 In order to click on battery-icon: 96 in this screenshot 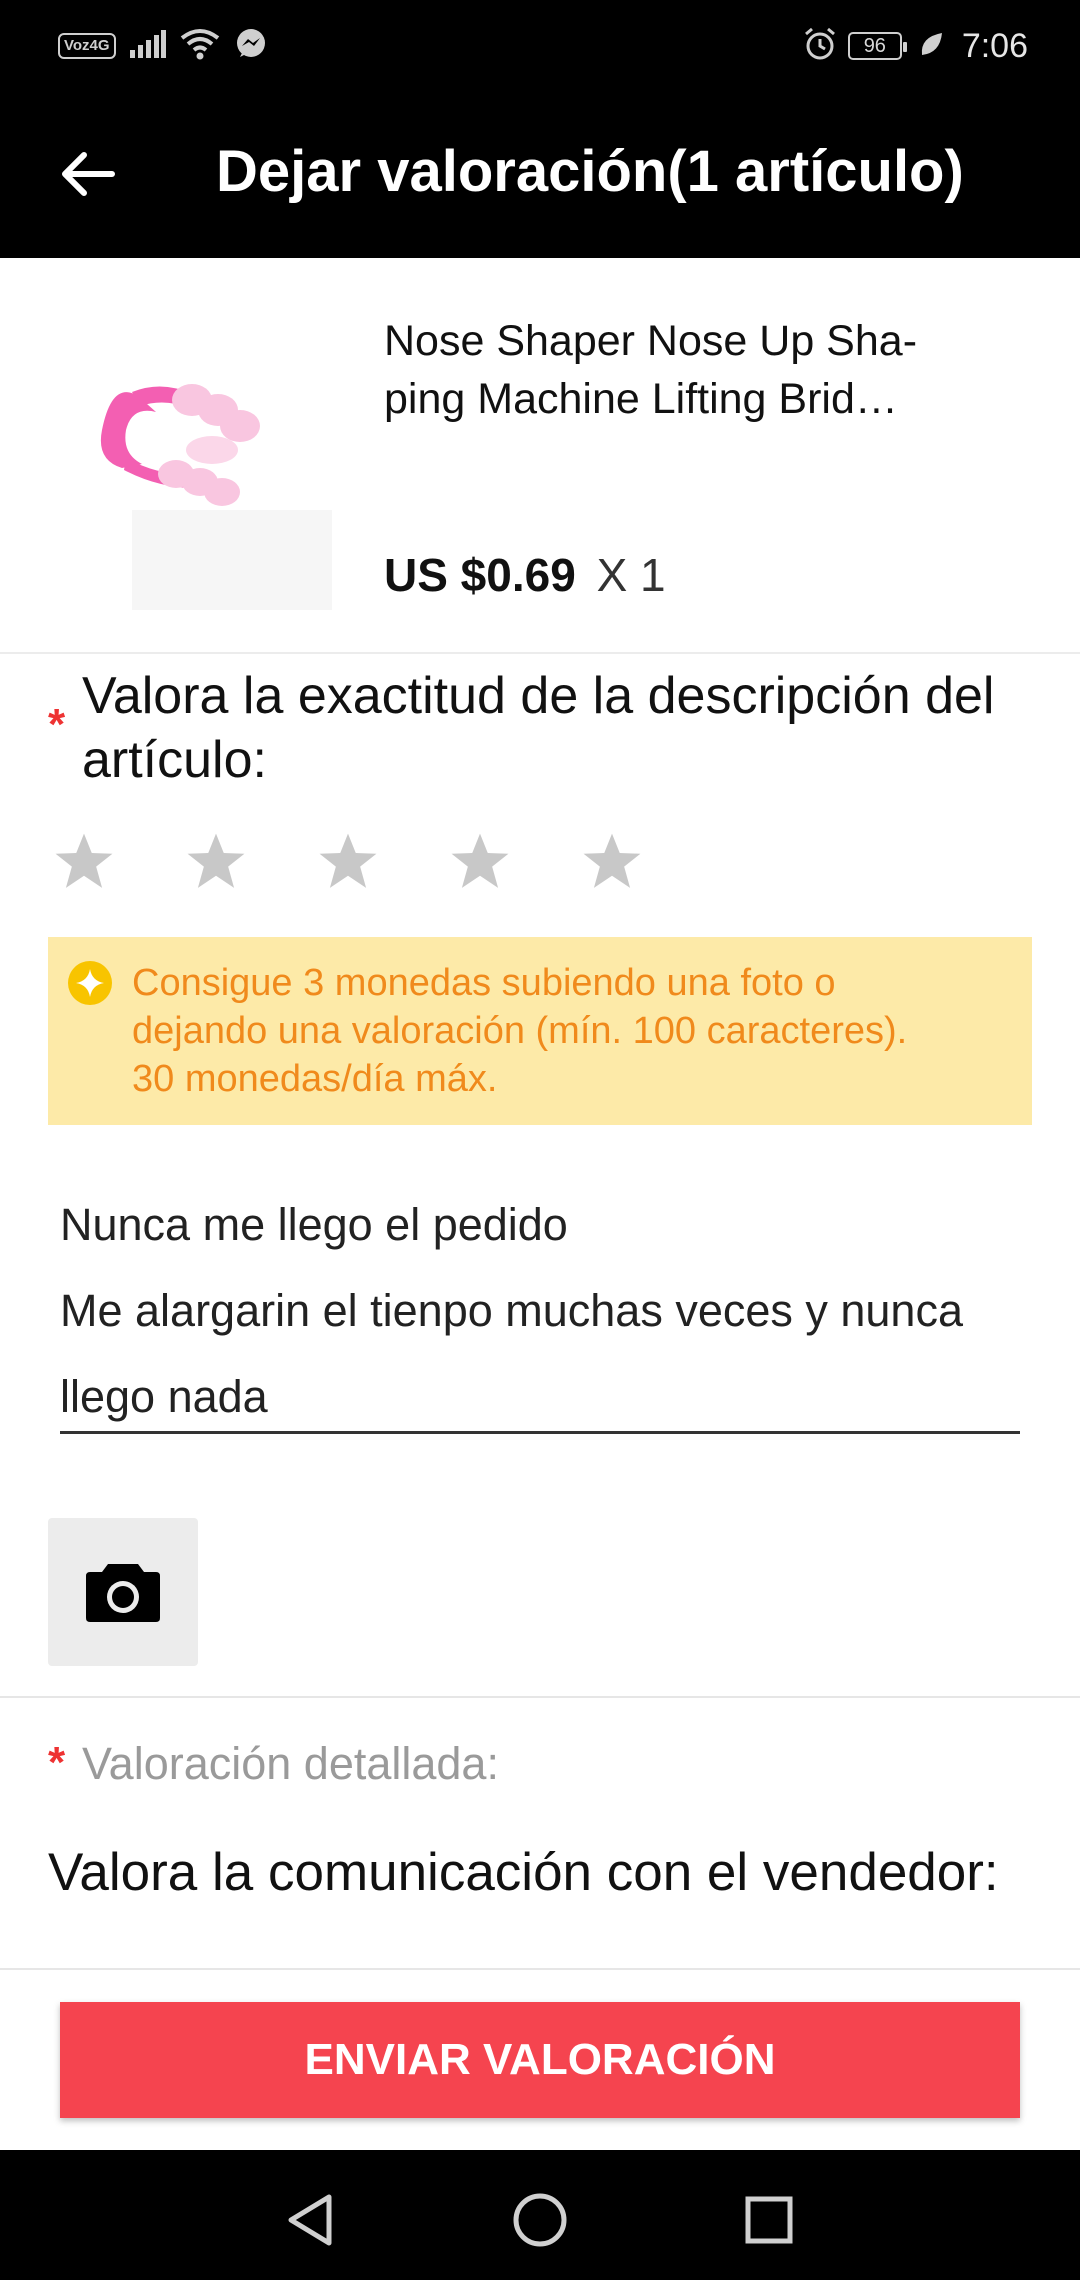, I will do `click(877, 46)`.